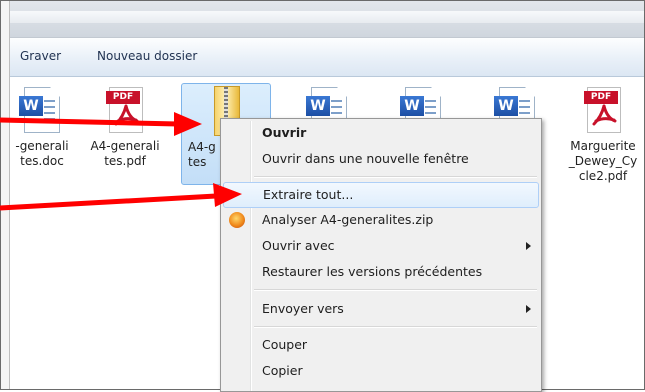 This screenshot has height=392, width=645. I want to click on menu-item-open: Ouvrir, so click(381, 133).